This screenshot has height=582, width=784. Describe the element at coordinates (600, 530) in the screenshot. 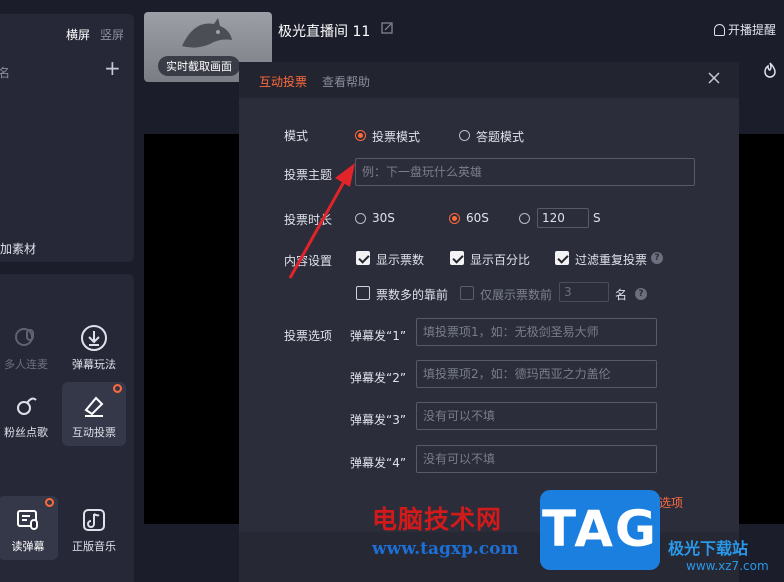

I see `watermark-tag-badge: TAG` at that location.